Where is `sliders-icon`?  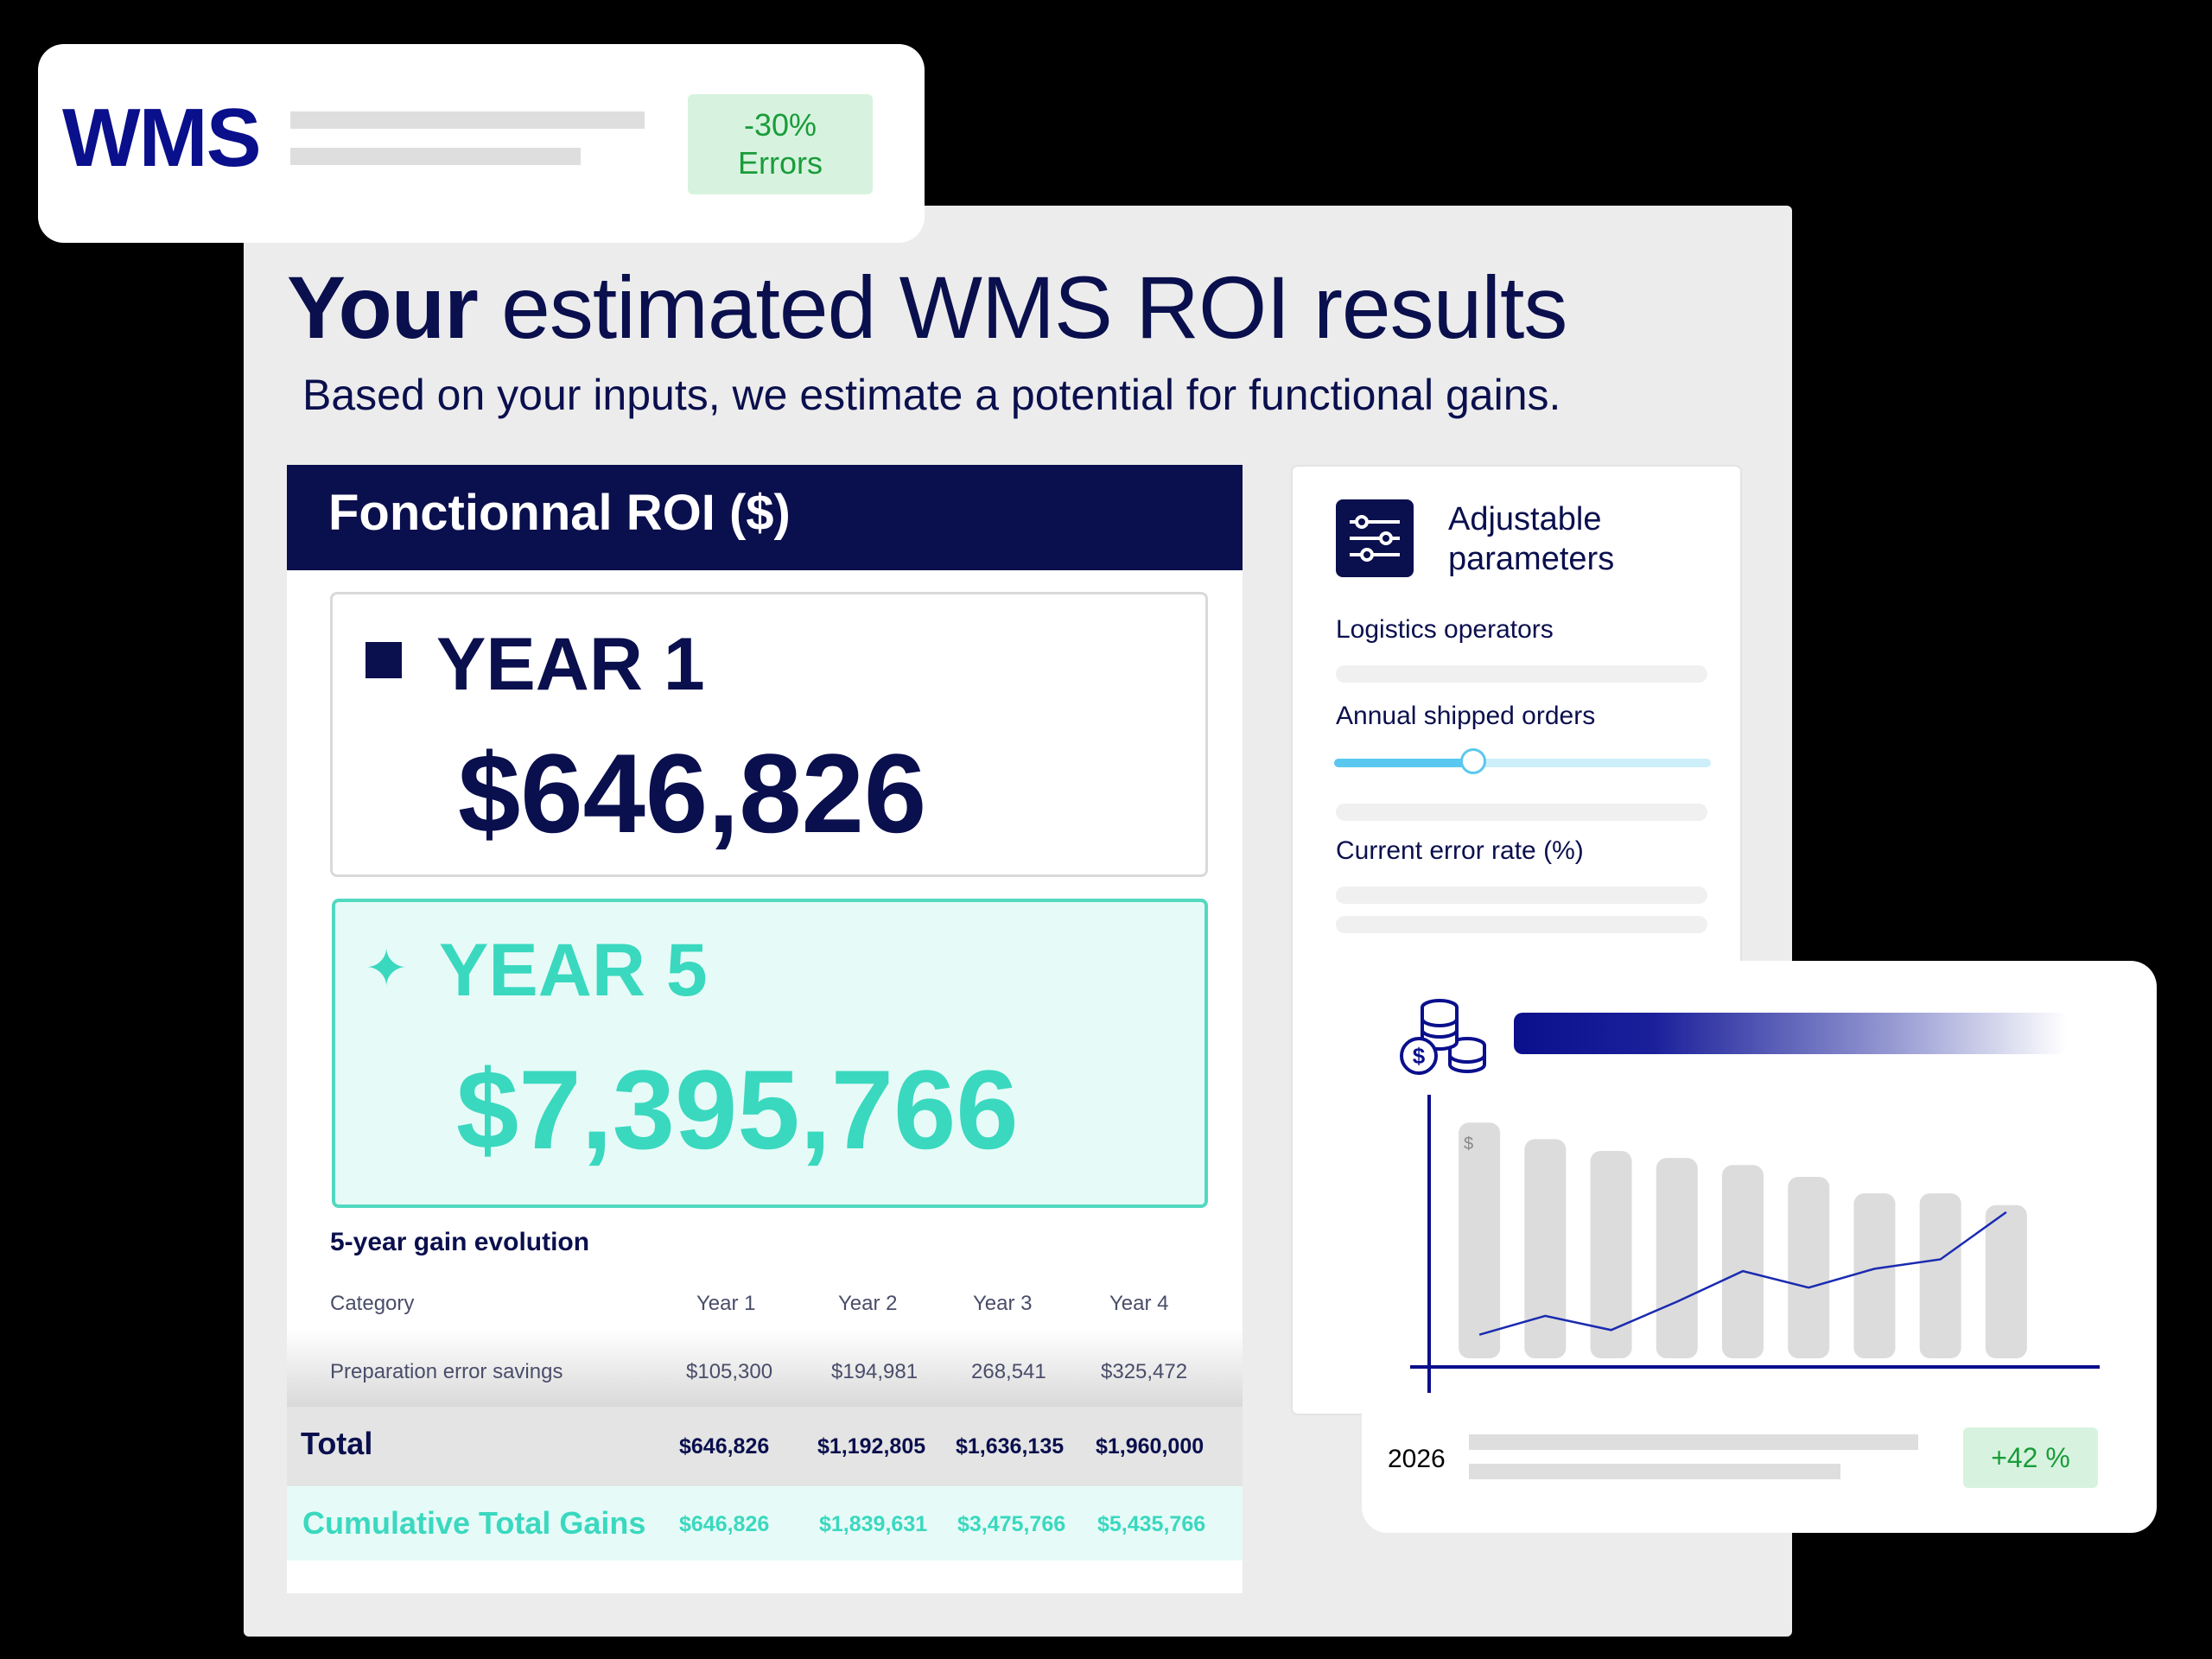
sliders-icon is located at coordinates (1375, 538).